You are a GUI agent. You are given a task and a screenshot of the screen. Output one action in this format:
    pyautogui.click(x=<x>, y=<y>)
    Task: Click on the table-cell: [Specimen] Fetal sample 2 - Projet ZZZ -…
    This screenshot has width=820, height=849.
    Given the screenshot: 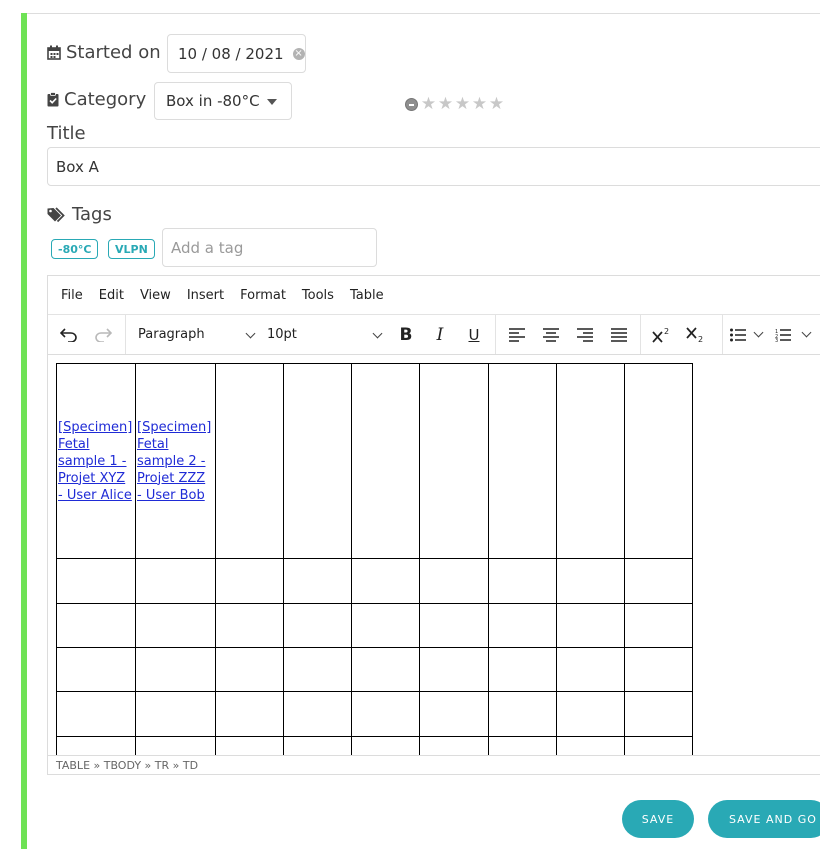 What is the action you would take?
    pyautogui.click(x=175, y=461)
    